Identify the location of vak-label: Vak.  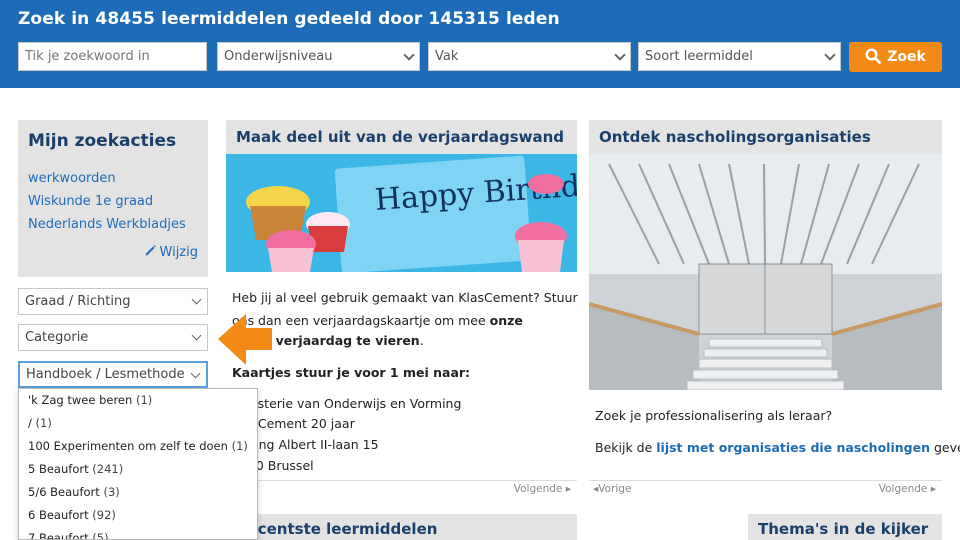
(447, 56).